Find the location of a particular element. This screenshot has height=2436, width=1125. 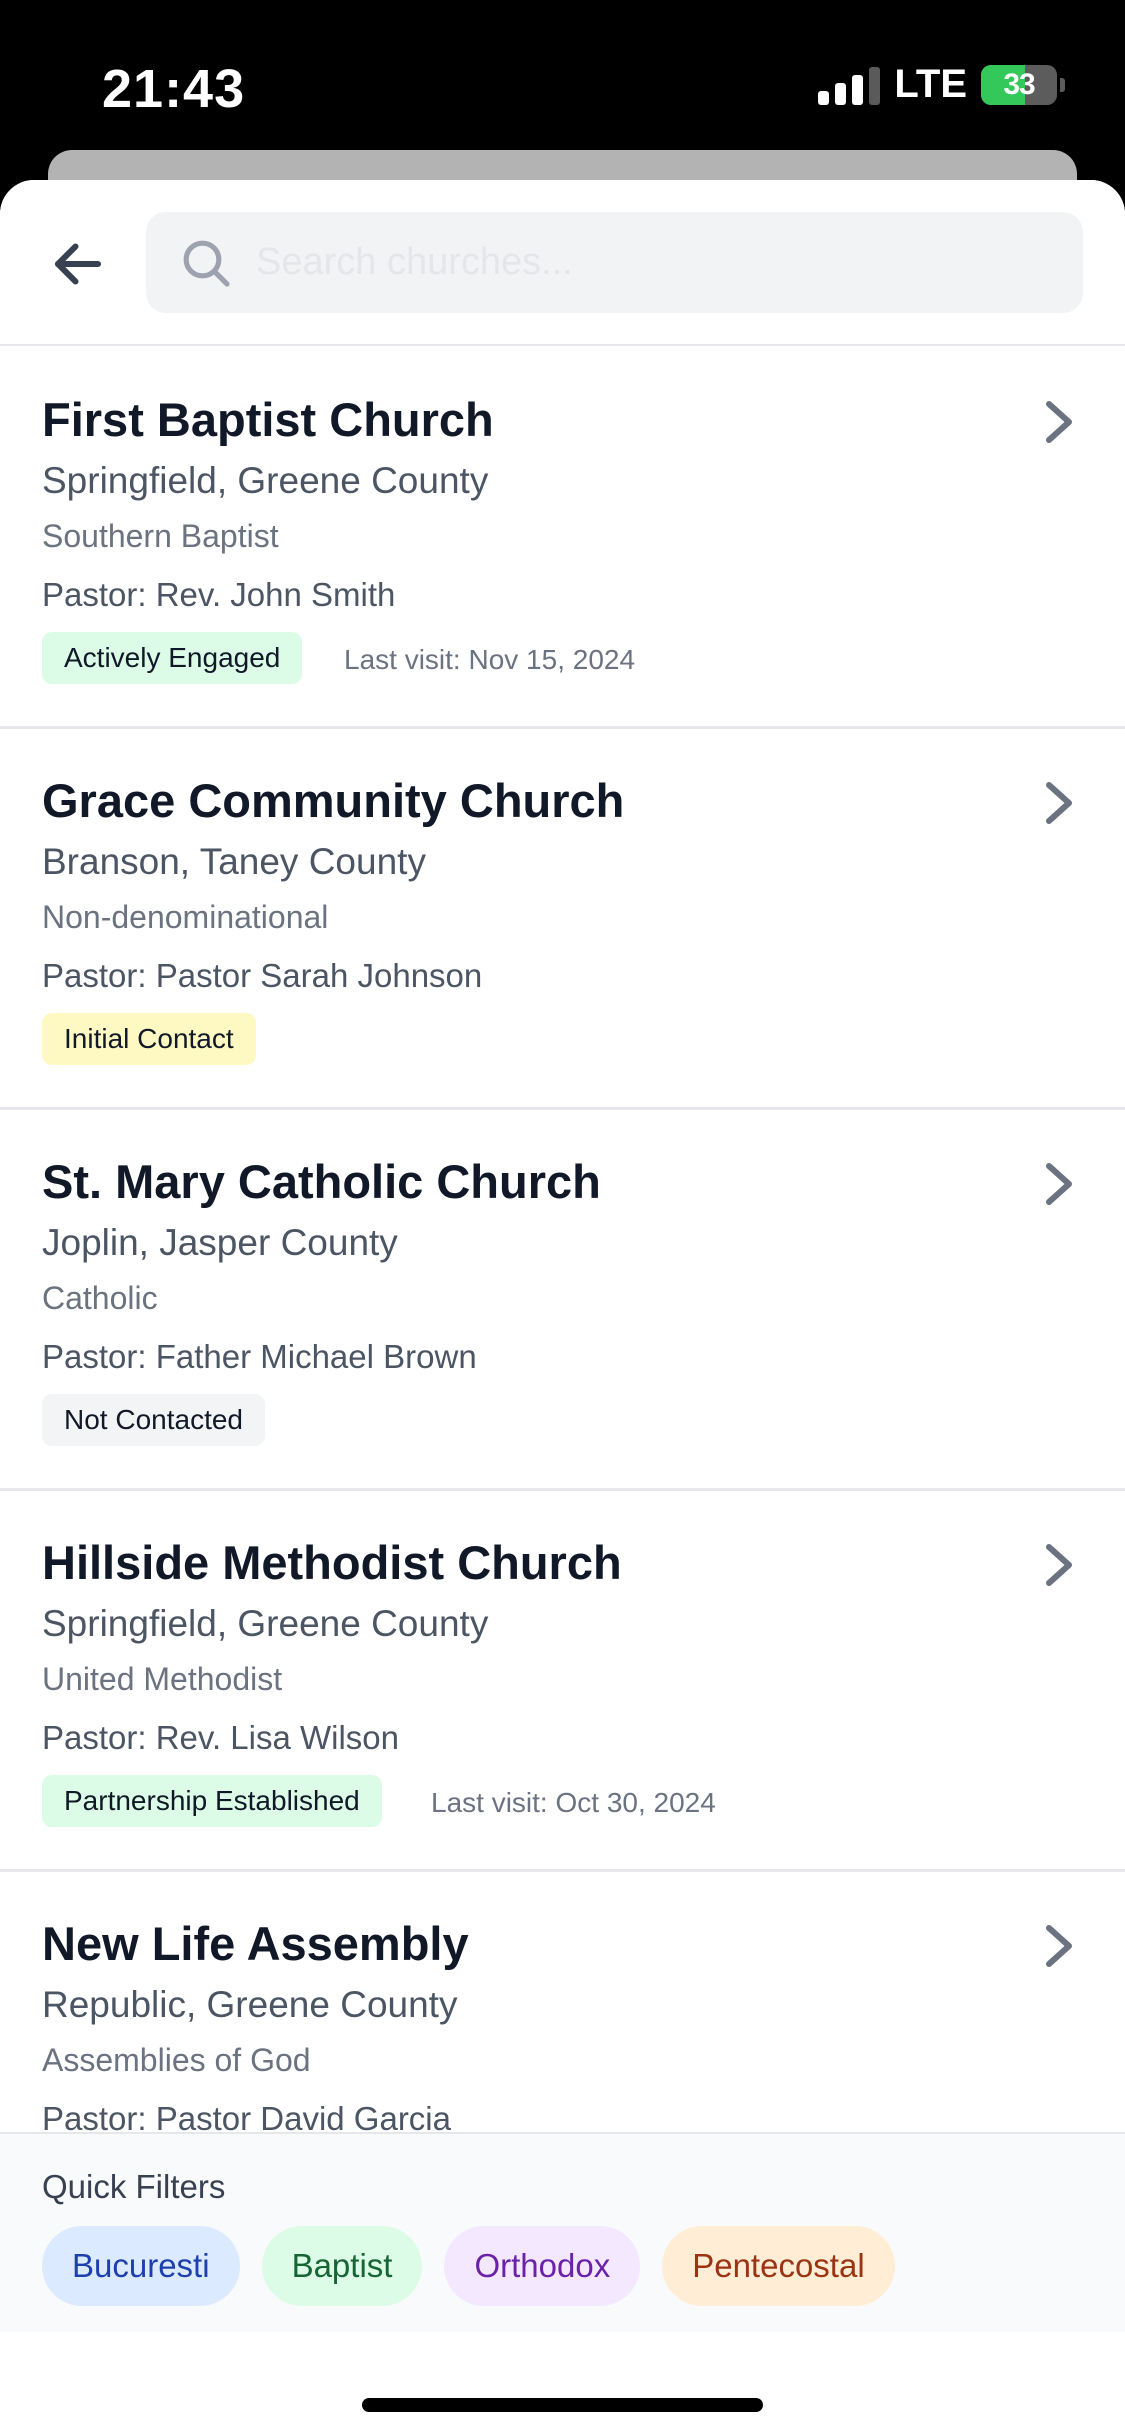

search-bar is located at coordinates (614, 262).